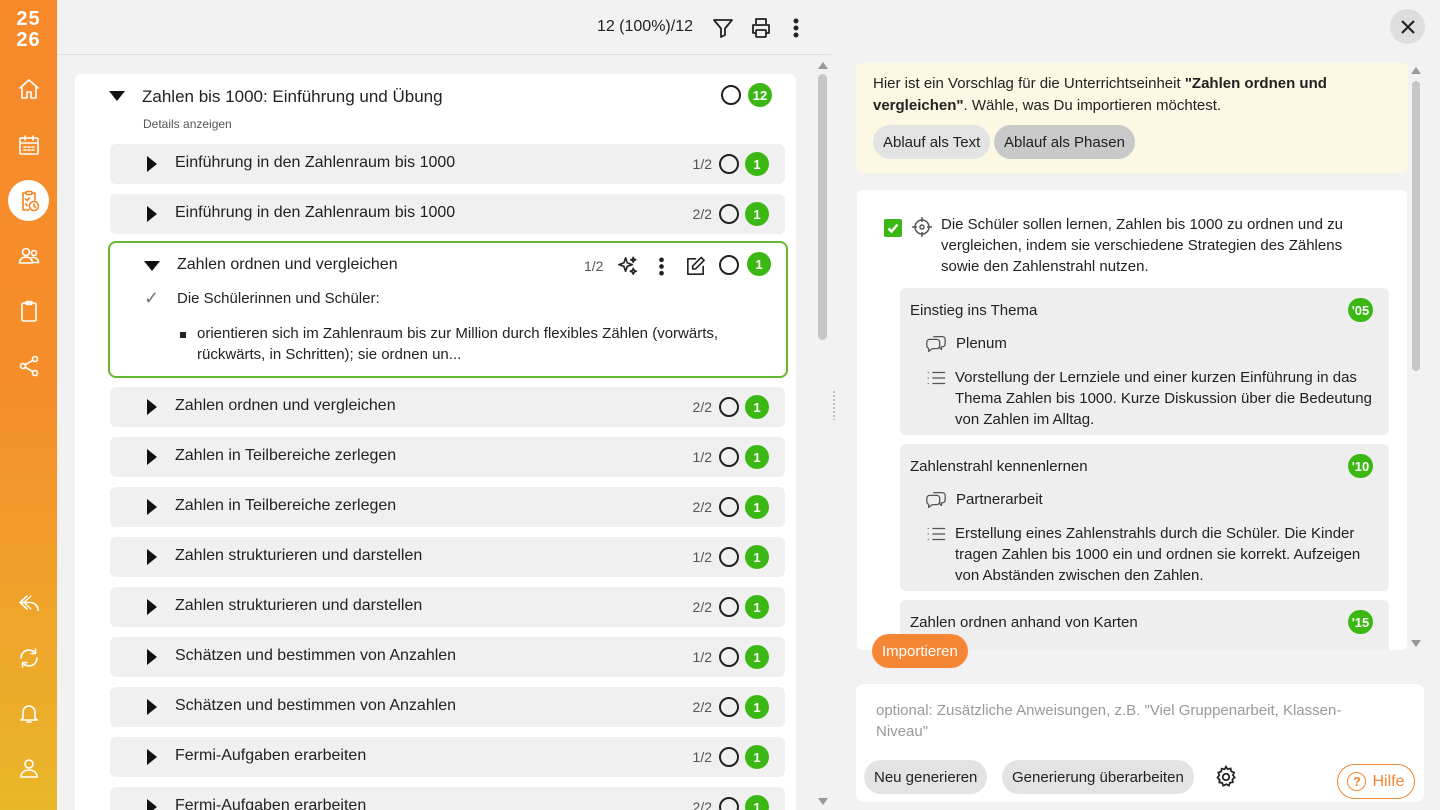 This screenshot has height=810, width=1440. I want to click on phase-title: Zahlen ordnen anhand von Karten, so click(1024, 622).